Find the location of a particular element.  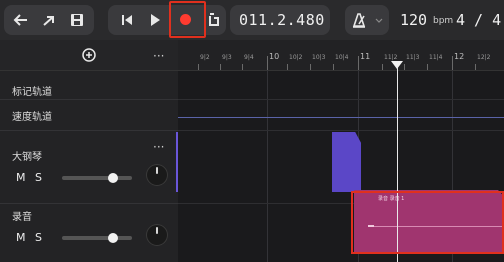

plus-circle-icon is located at coordinates (89, 55).